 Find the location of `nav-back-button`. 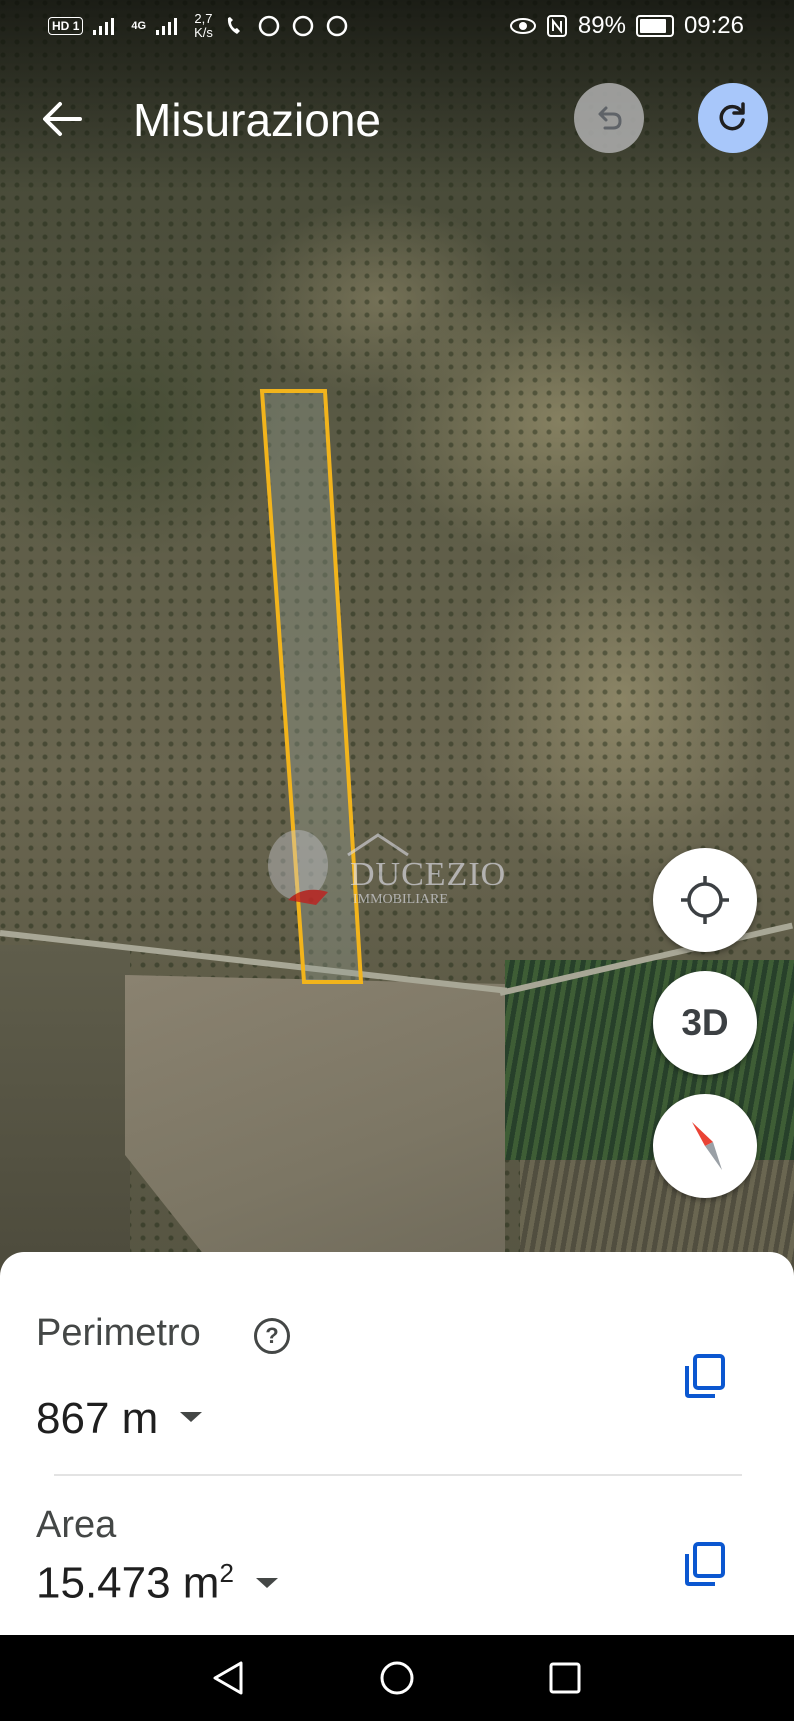

nav-back-button is located at coordinates (228, 1678).